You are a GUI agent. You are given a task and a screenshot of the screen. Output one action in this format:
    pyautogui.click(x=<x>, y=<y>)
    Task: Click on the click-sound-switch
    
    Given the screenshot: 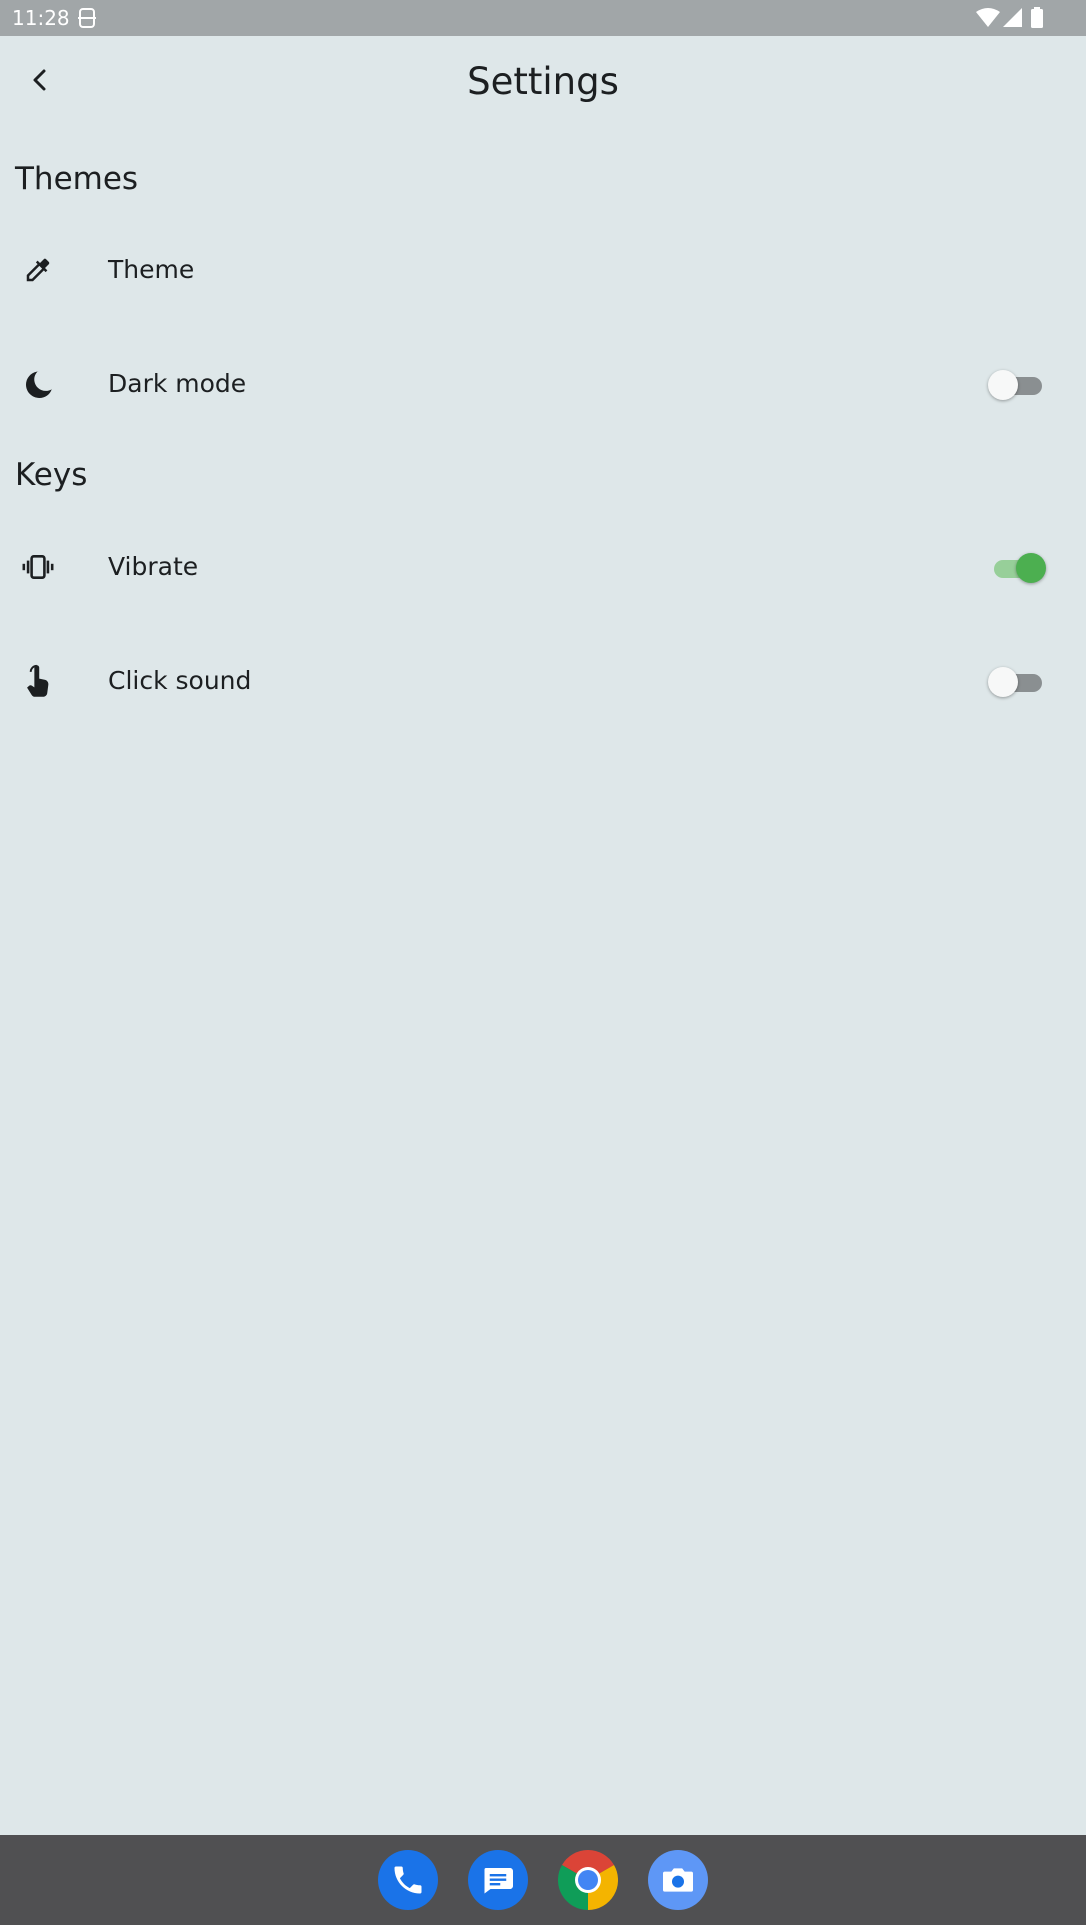 What is the action you would take?
    pyautogui.click(x=1016, y=682)
    